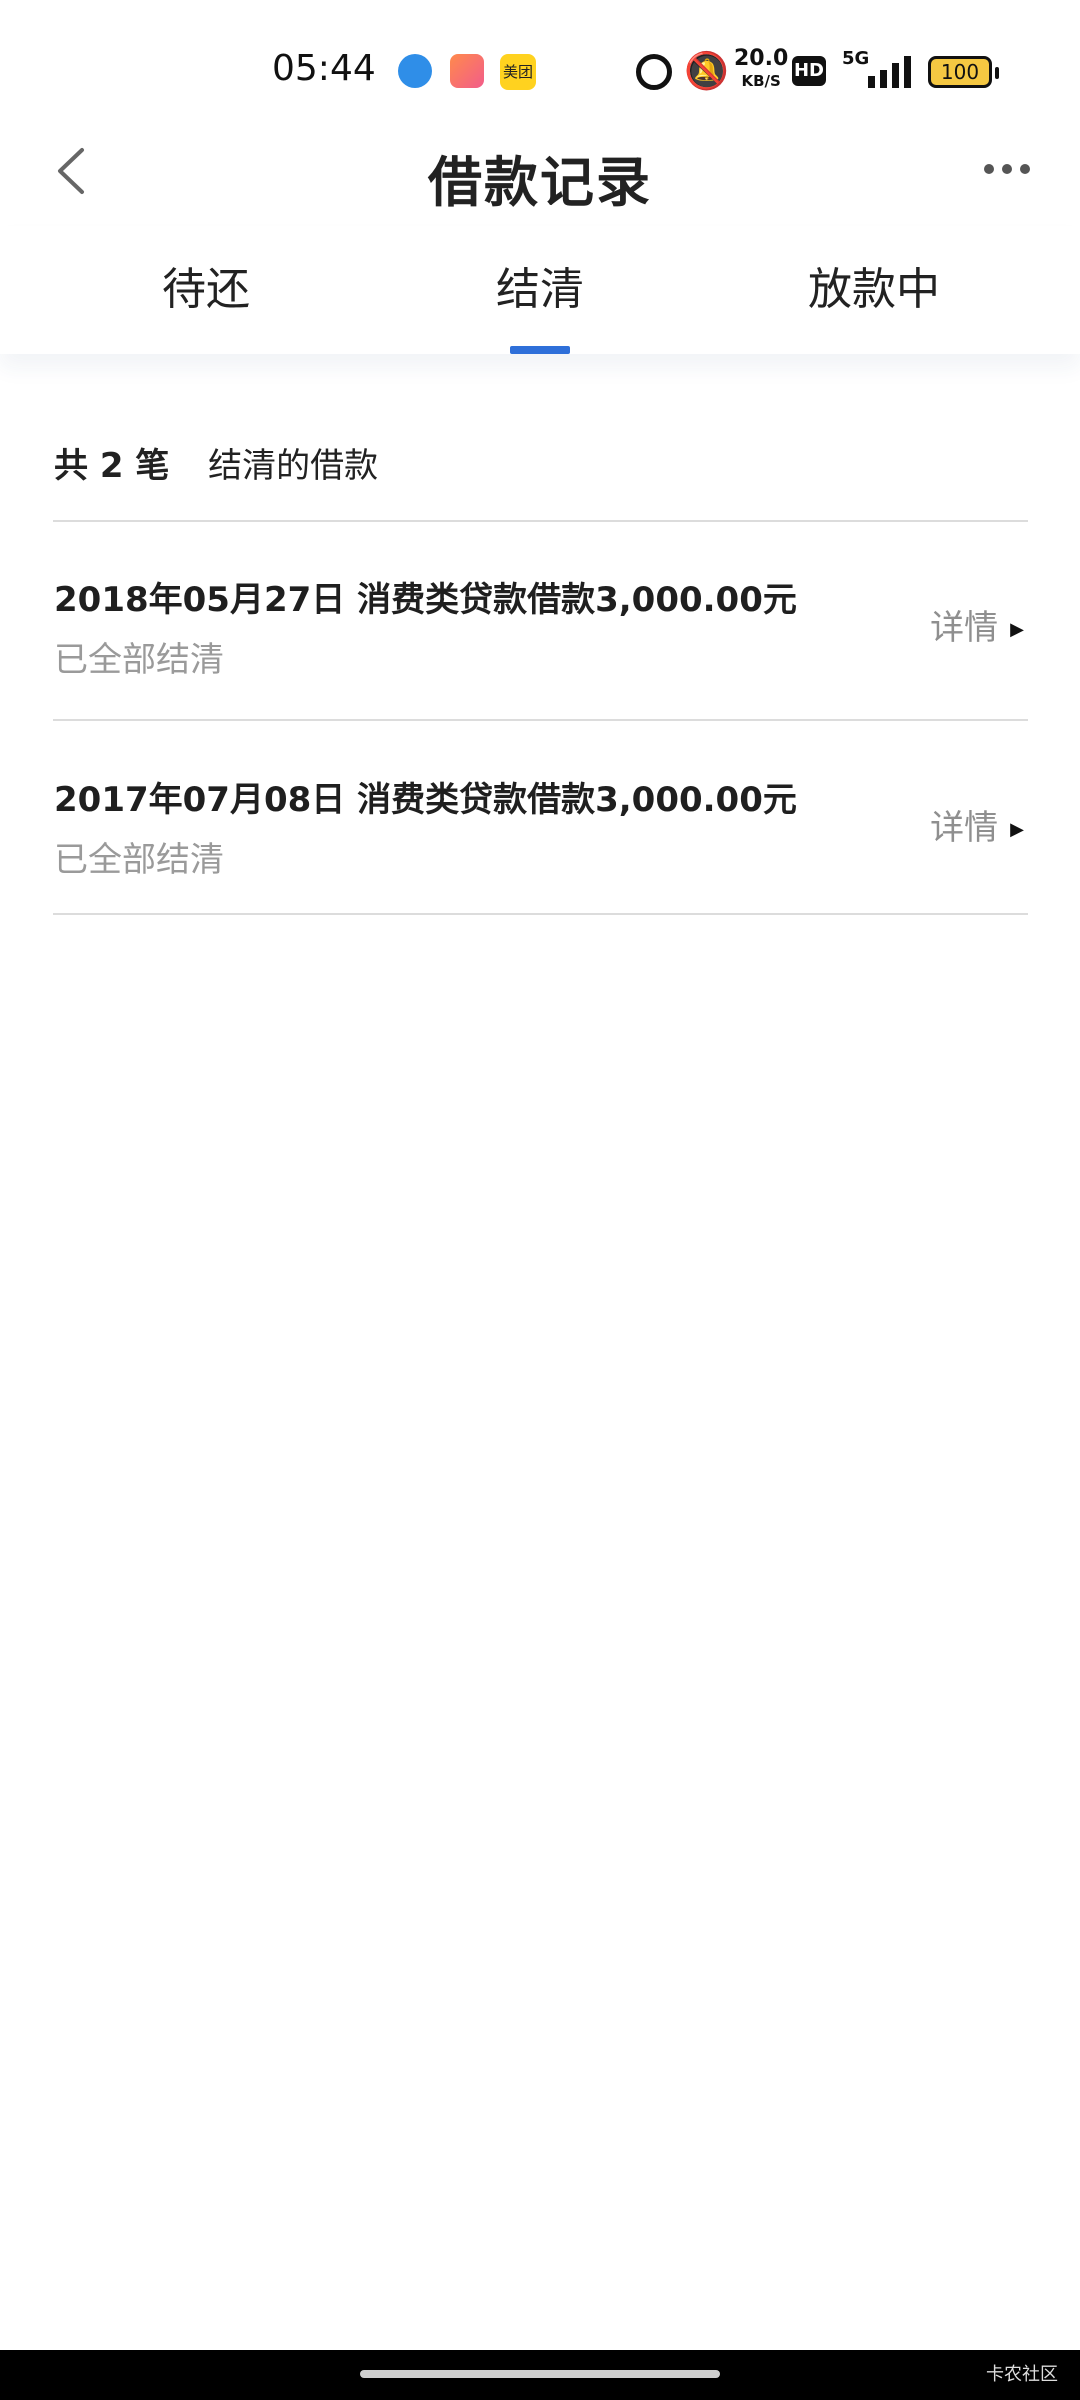  Describe the element at coordinates (540, 182) in the screenshot. I see `page-title: 借款记录` at that location.